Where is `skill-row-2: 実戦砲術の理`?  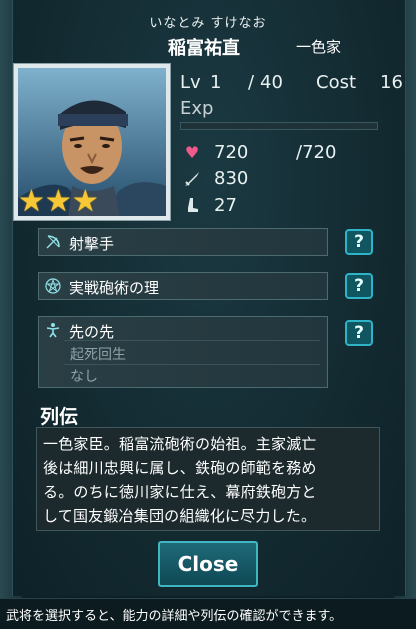 skill-row-2: 実戦砲術の理 is located at coordinates (183, 286).